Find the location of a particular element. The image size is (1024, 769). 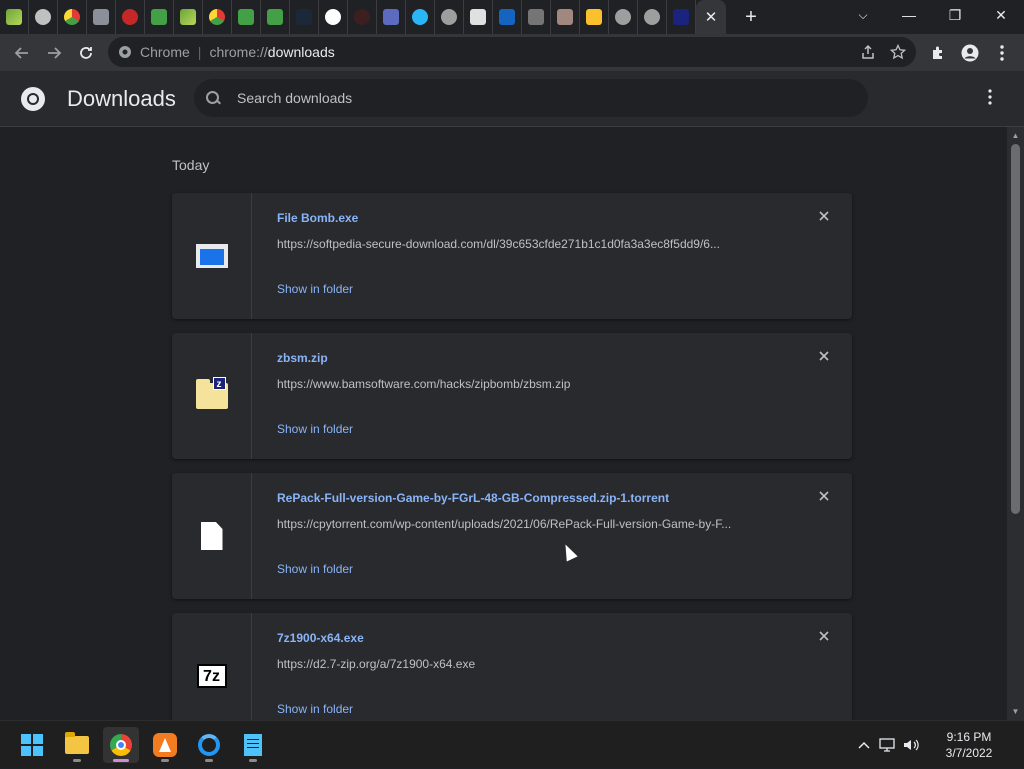

back-button is located at coordinates (22, 53).